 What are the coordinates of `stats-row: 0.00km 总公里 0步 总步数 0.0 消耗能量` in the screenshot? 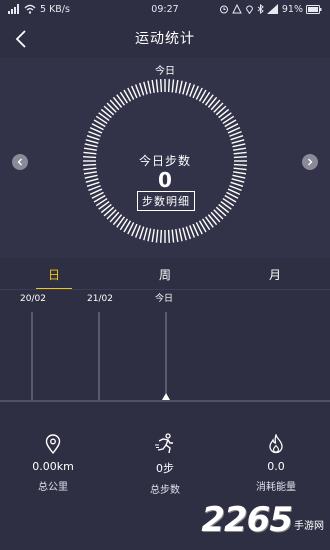 It's located at (165, 467).